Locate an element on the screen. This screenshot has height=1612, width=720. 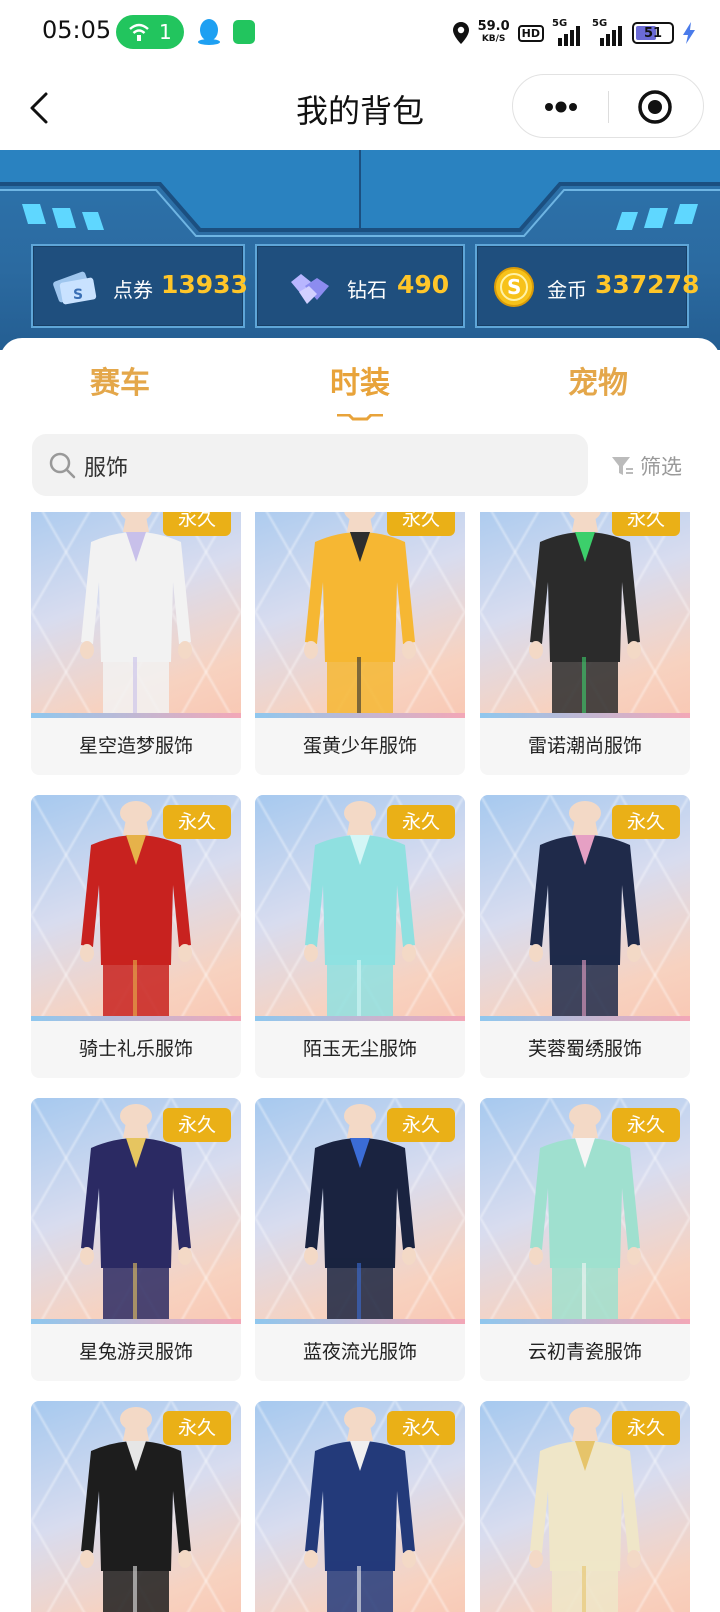
battery-icon: 51 is located at coordinates (653, 33).